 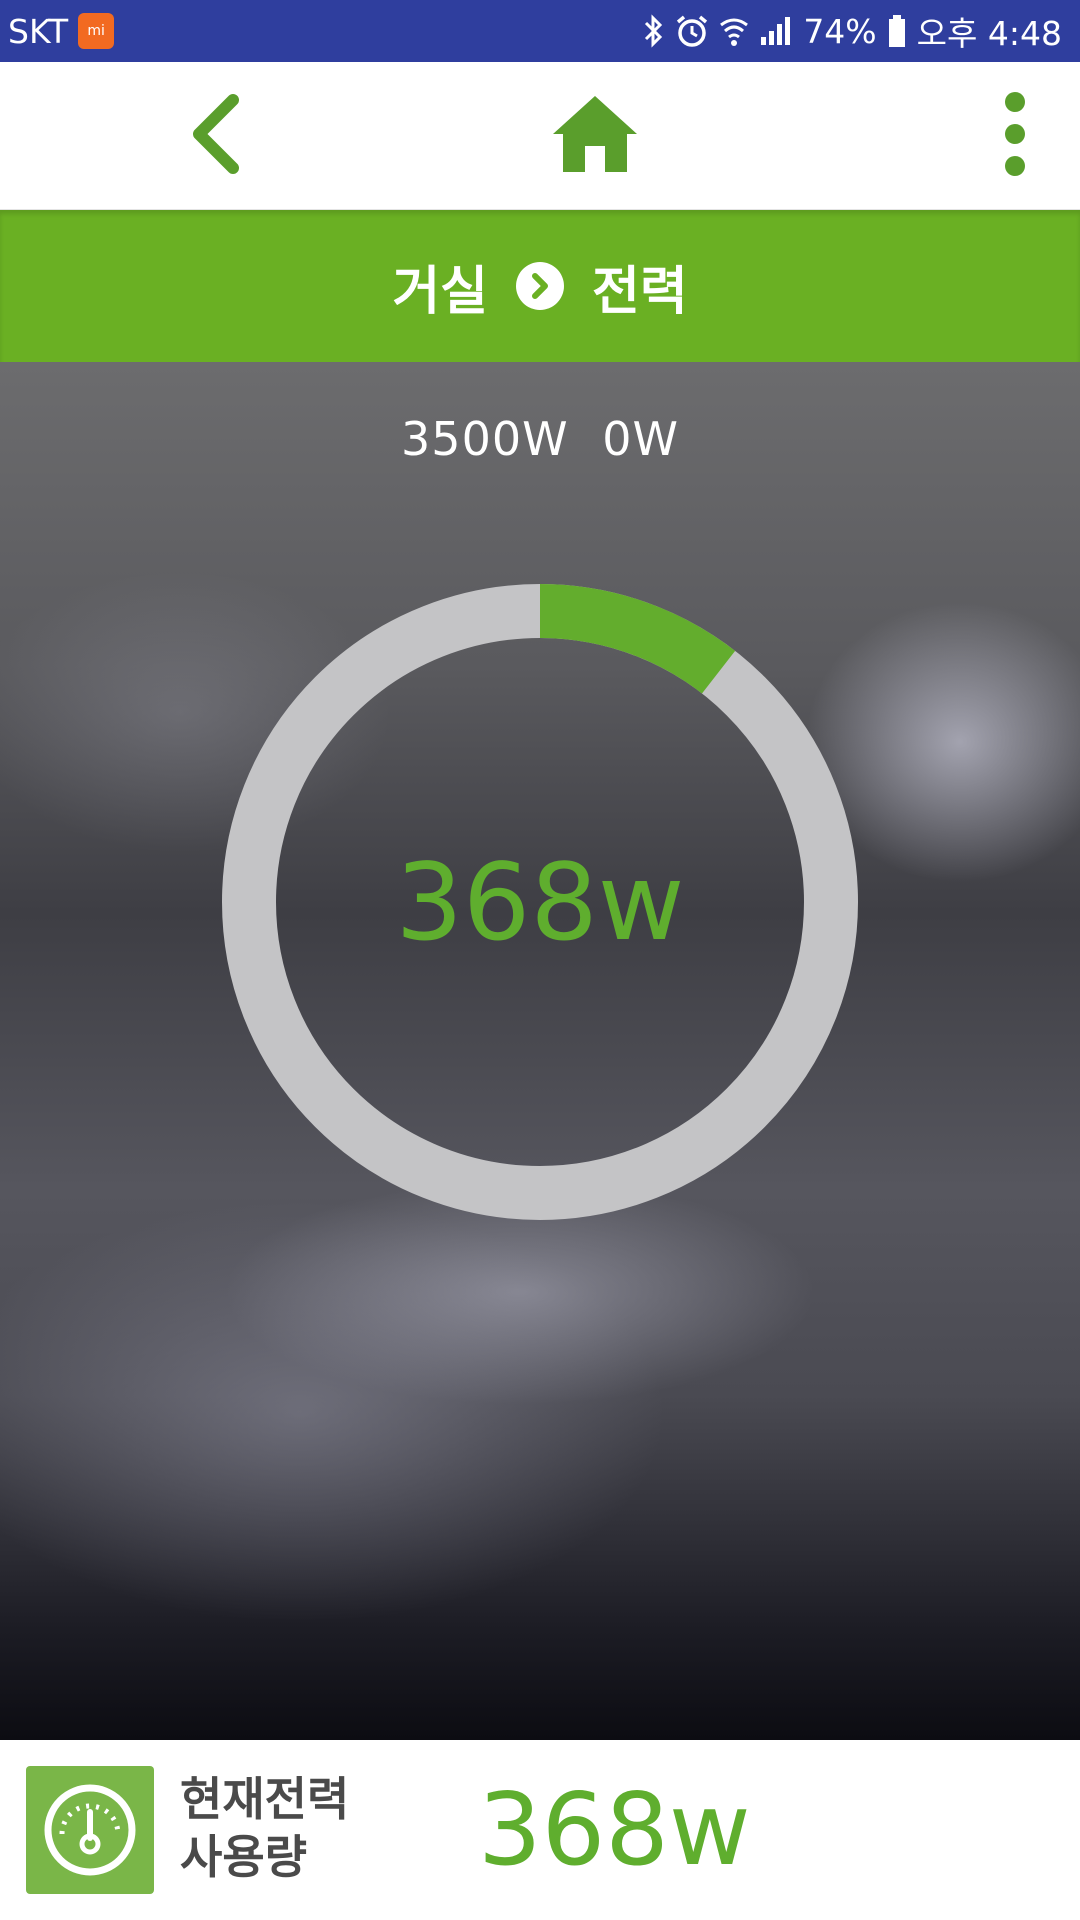 I want to click on breadcrumb-category: 전력, so click(x=640, y=291).